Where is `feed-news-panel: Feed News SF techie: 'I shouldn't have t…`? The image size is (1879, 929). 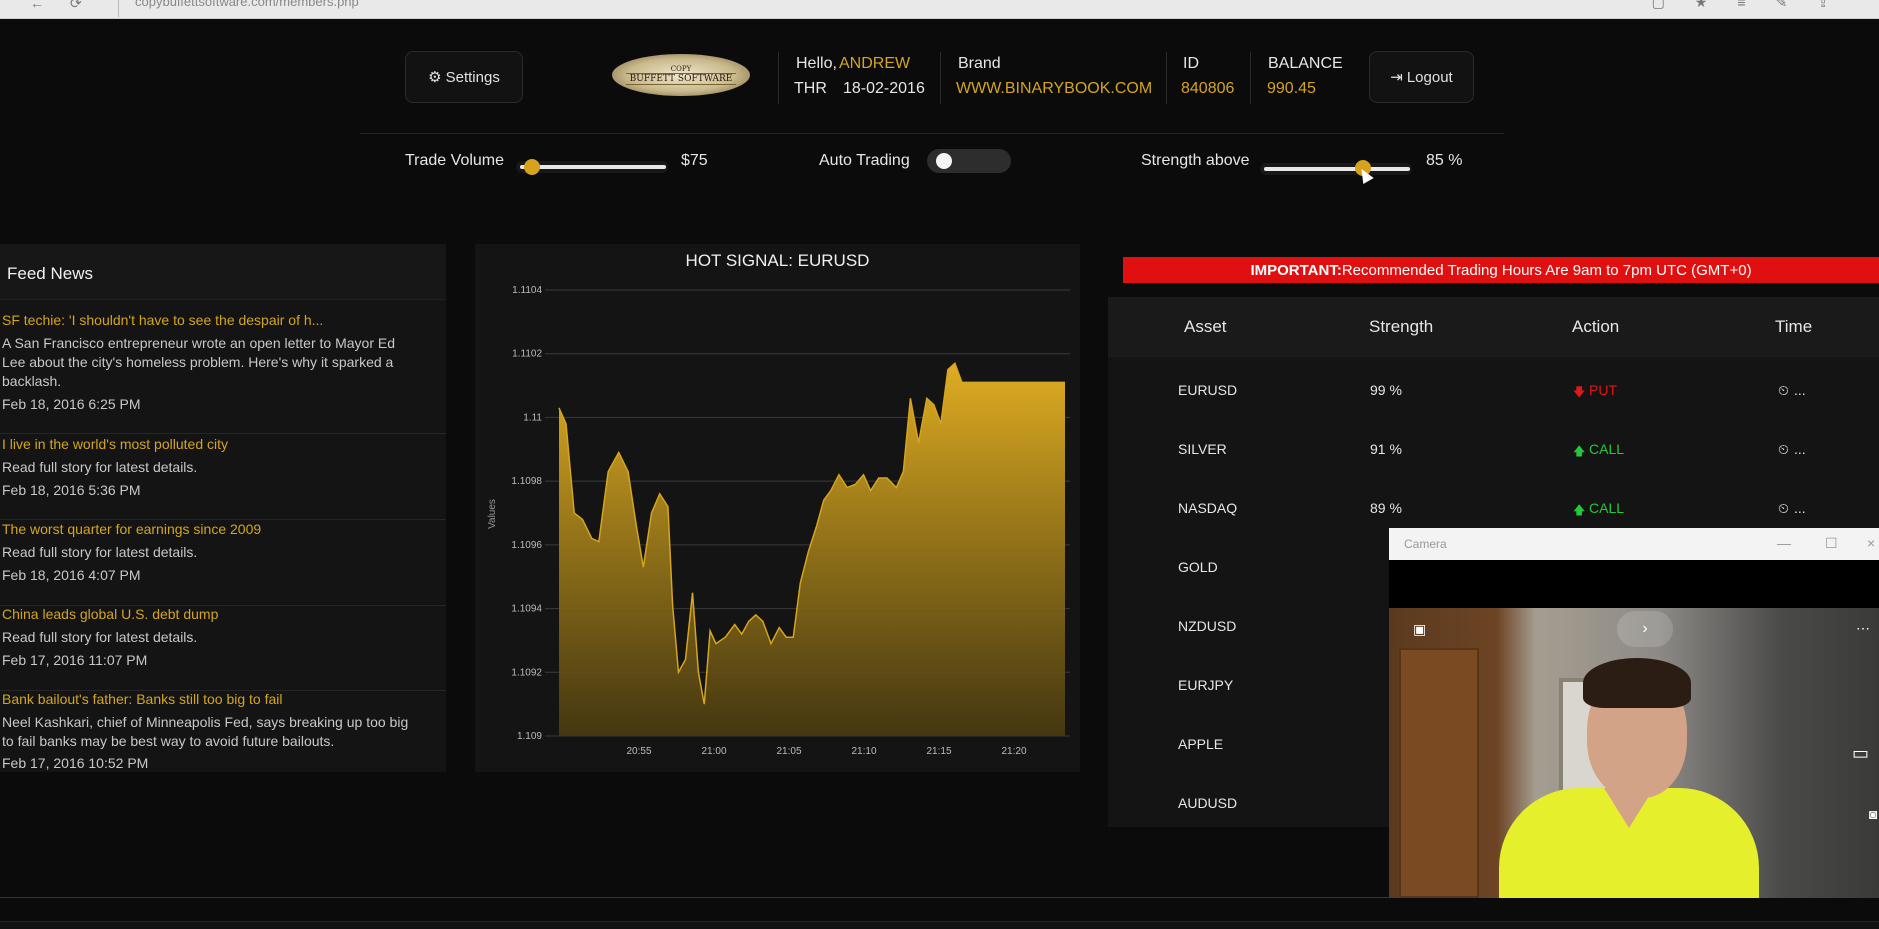 feed-news-panel: Feed News SF techie: 'I shouldn't have t… is located at coordinates (223, 508).